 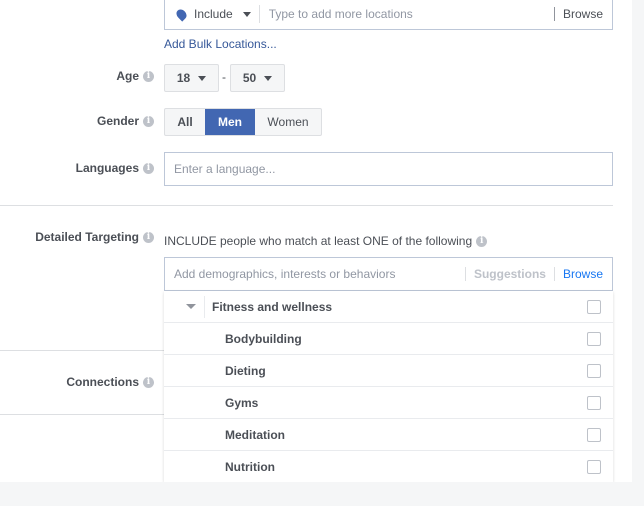 What do you see at coordinates (638, 253) in the screenshot?
I see `scrollbar-track` at bounding box center [638, 253].